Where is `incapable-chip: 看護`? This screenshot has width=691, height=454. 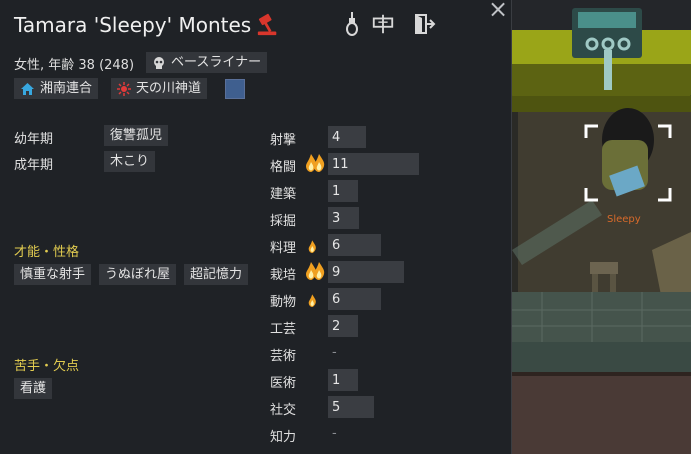
incapable-chip: 看護 is located at coordinates (33, 388).